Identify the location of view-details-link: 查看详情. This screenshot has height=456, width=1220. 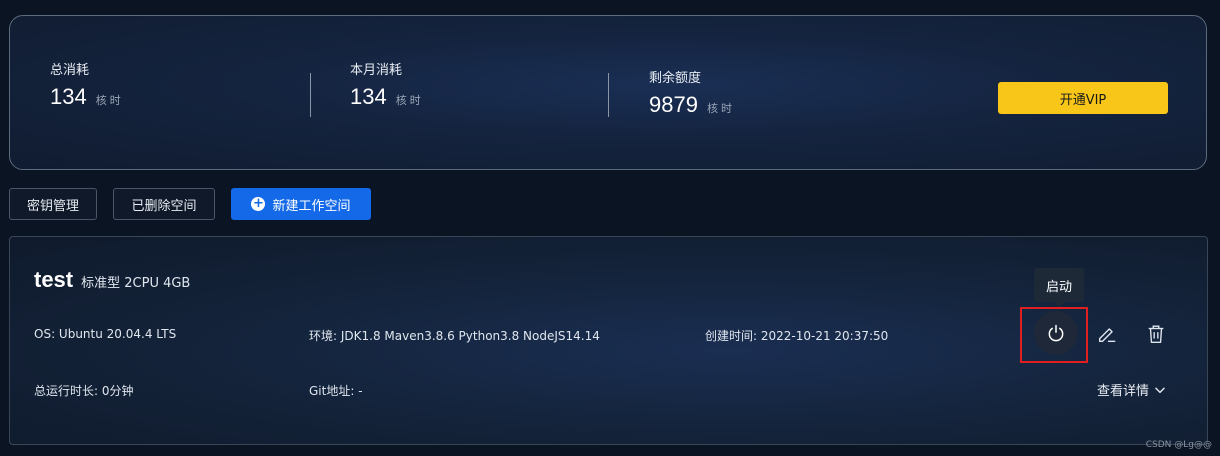
(1132, 389).